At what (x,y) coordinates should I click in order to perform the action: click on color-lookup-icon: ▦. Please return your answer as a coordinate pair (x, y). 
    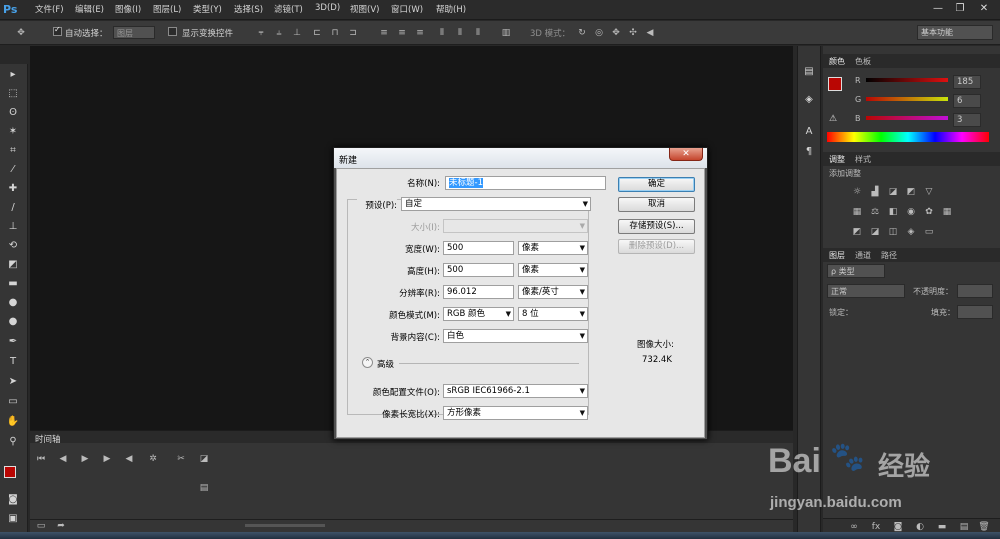
    Looking at the image, I should click on (947, 212).